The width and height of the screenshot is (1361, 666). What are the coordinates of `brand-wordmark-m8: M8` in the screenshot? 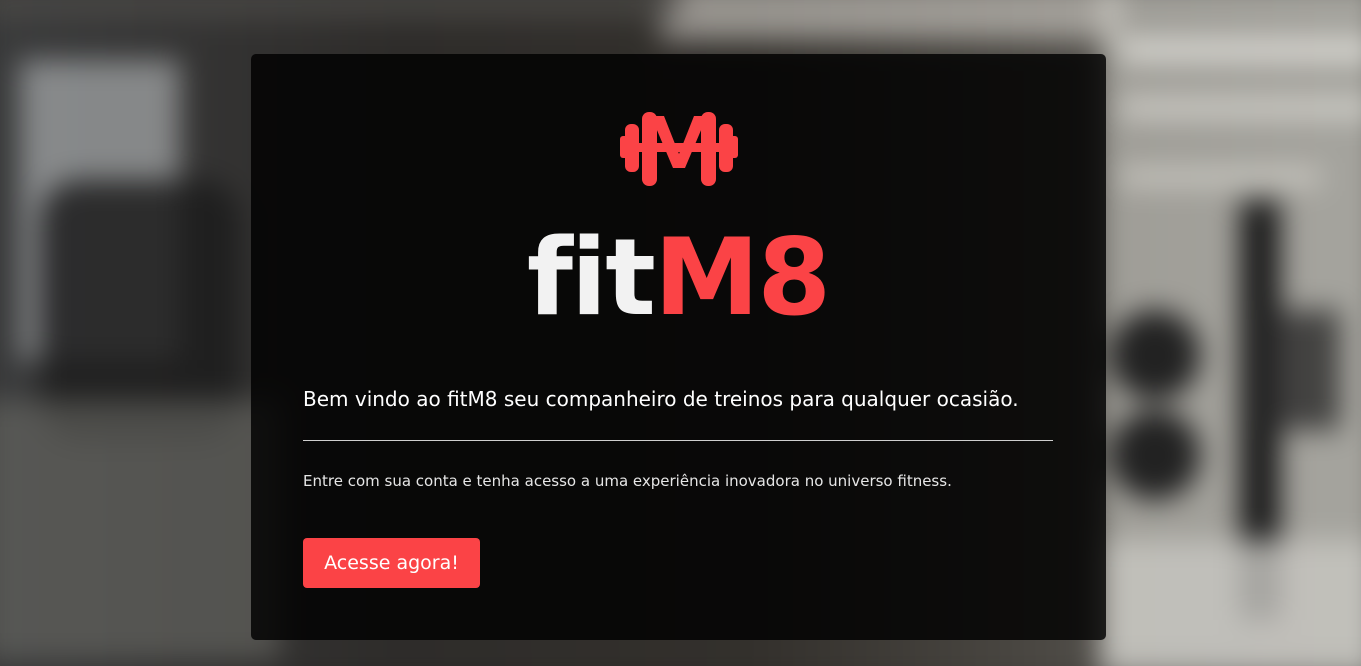 It's located at (742, 277).